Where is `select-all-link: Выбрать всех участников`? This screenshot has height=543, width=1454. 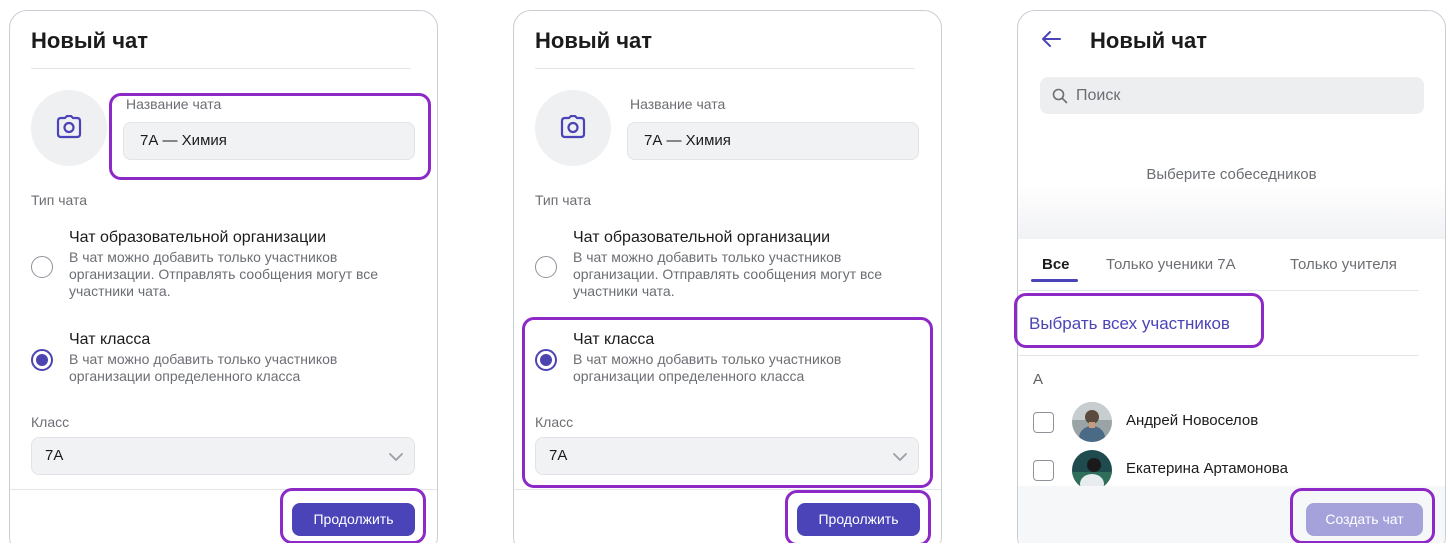 select-all-link: Выбрать всех участников is located at coordinates (1129, 324).